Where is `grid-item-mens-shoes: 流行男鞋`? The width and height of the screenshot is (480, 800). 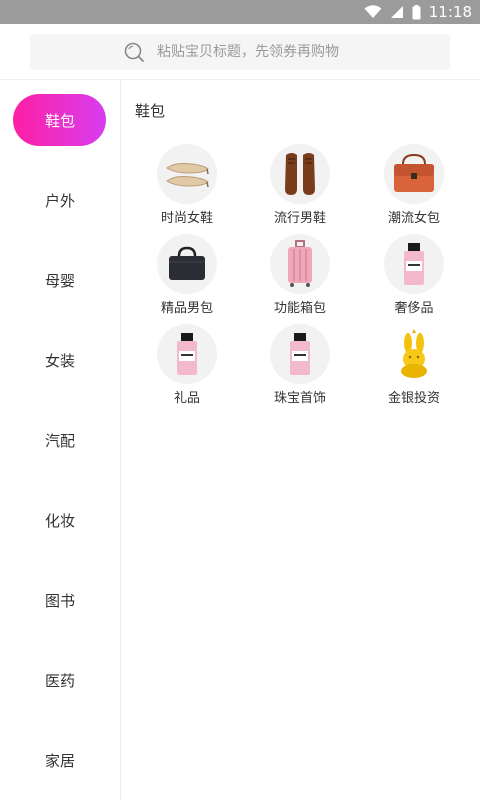 grid-item-mens-shoes: 流行男鞋 is located at coordinates (300, 186).